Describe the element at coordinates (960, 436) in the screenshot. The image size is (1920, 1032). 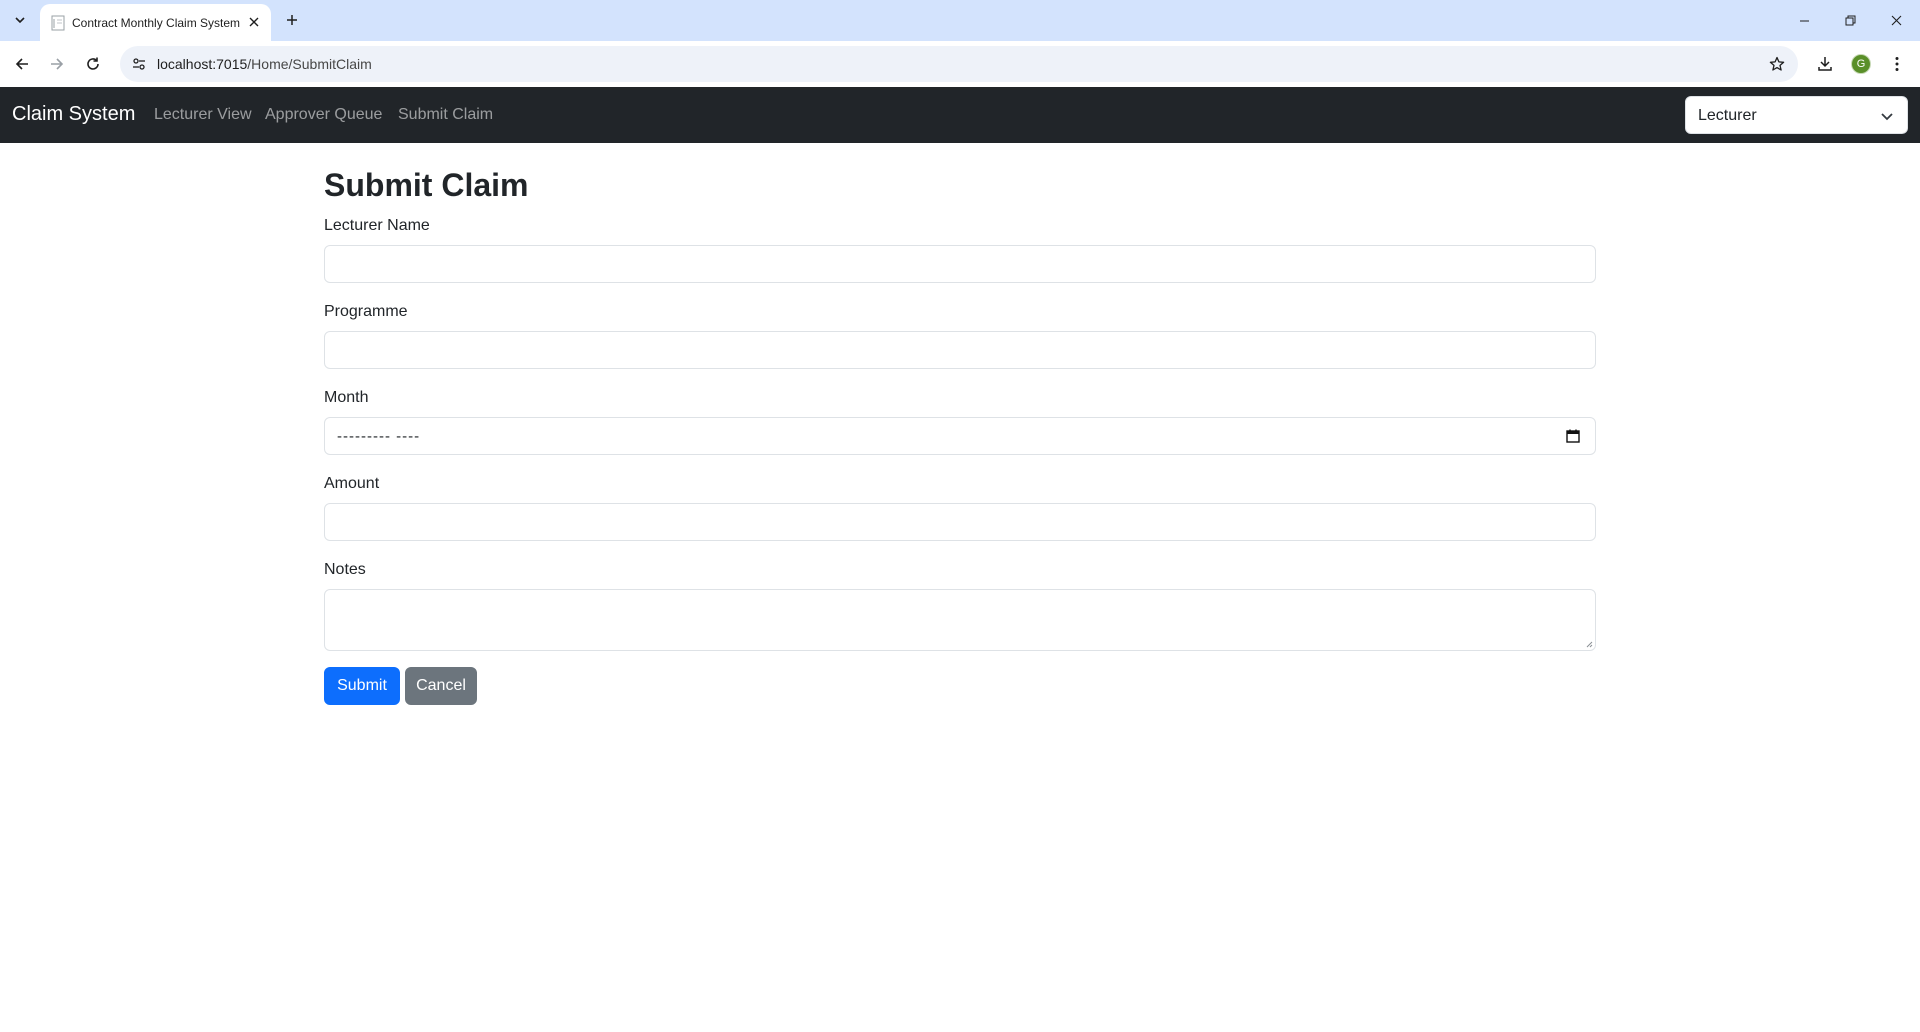
I see `month-input: --------- ----` at that location.